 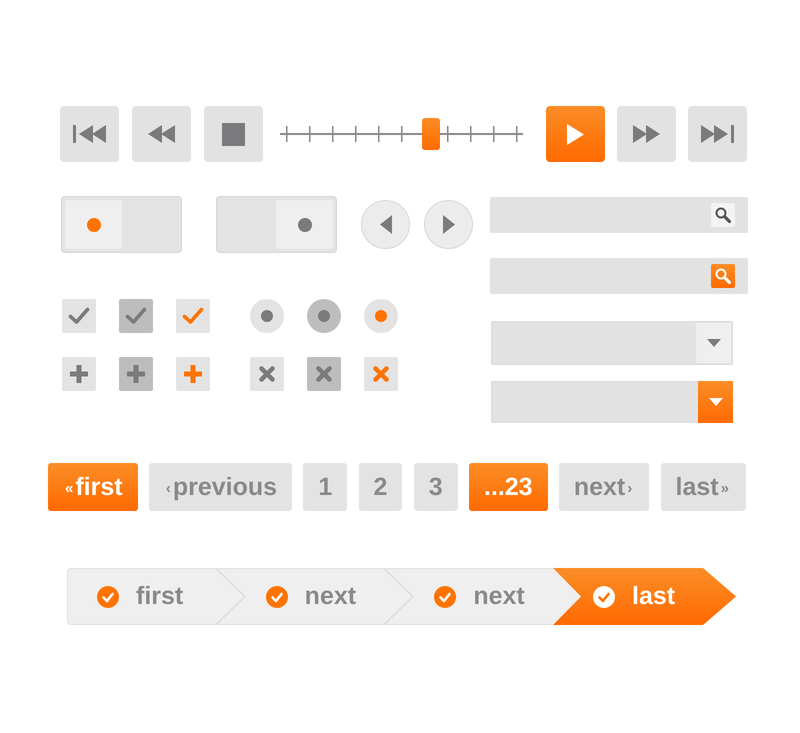 I want to click on skip-to-end-icon, so click(x=717, y=134).